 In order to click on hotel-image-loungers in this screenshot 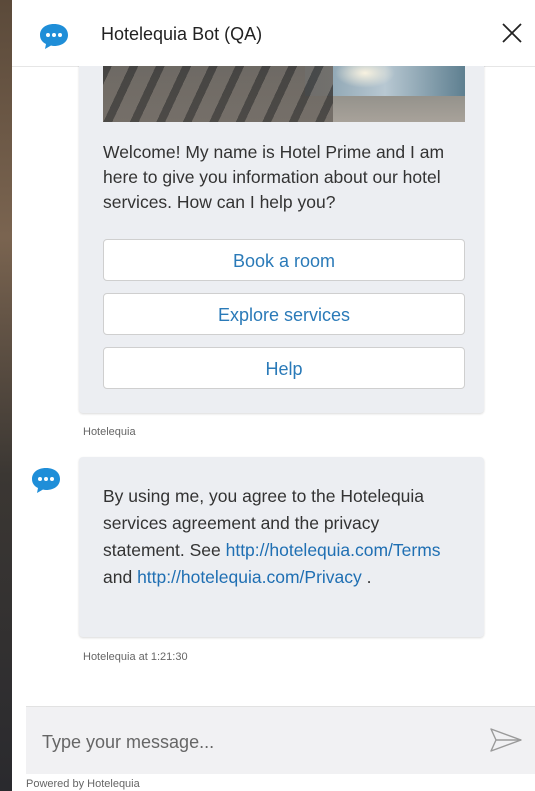, I will do `click(218, 94)`.